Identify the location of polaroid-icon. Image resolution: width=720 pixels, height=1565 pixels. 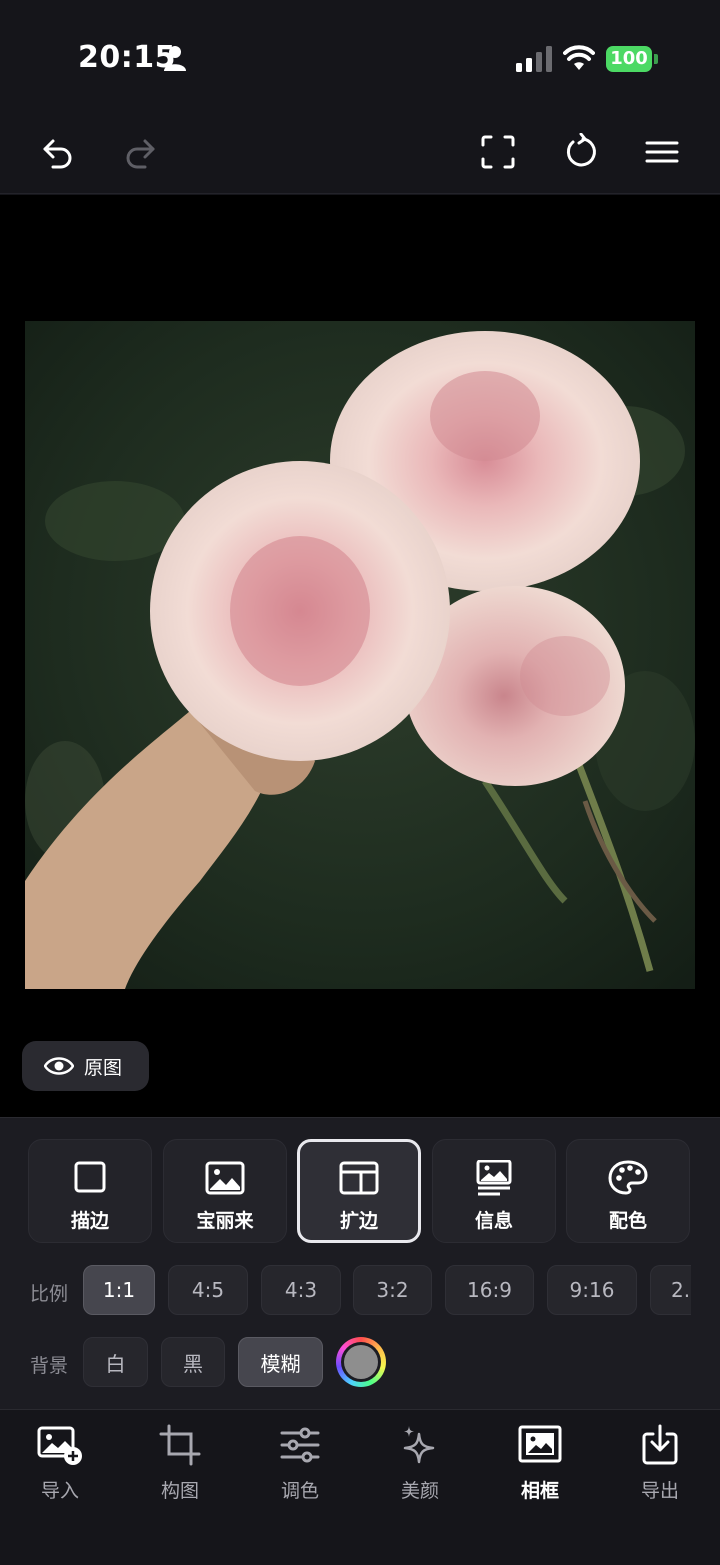
(225, 1178).